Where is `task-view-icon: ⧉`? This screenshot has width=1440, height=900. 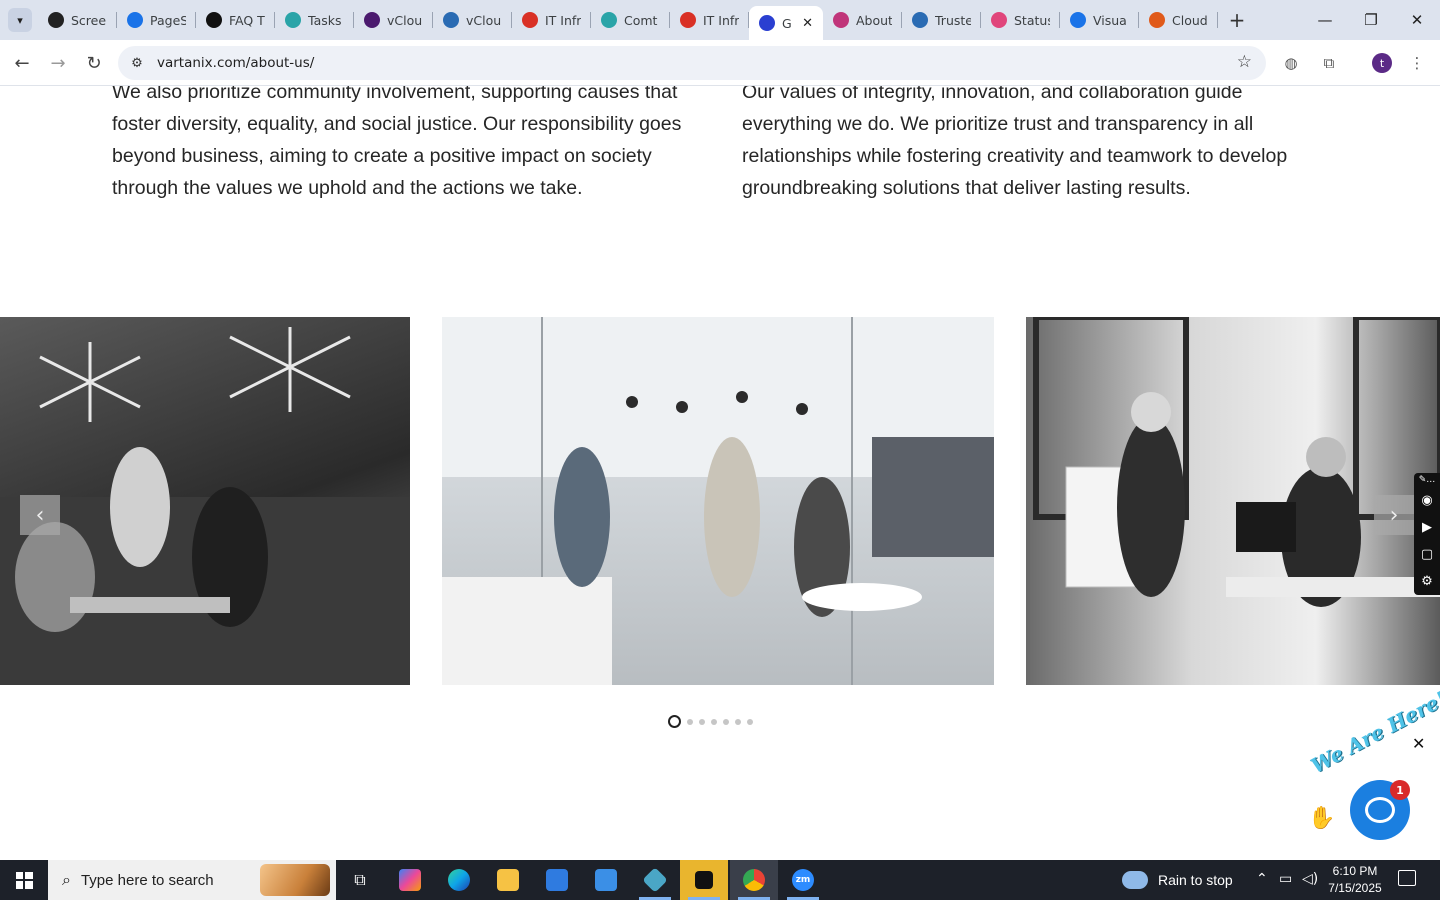
task-view-icon: ⧉ is located at coordinates (360, 879).